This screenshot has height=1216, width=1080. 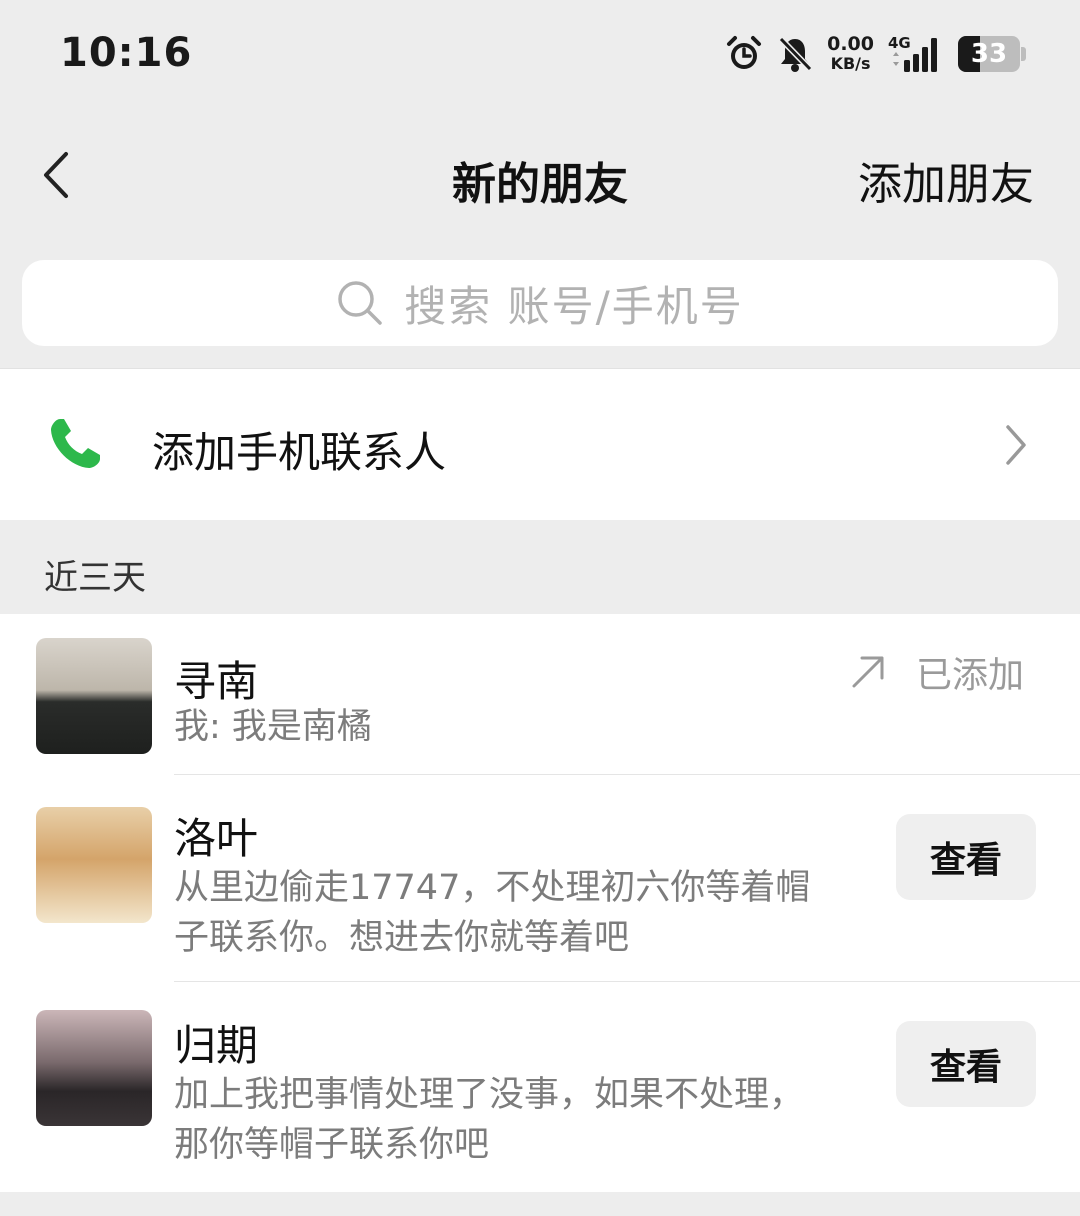 I want to click on status-icons: 0.00 KB/s 4G 33, so click(x=875, y=54).